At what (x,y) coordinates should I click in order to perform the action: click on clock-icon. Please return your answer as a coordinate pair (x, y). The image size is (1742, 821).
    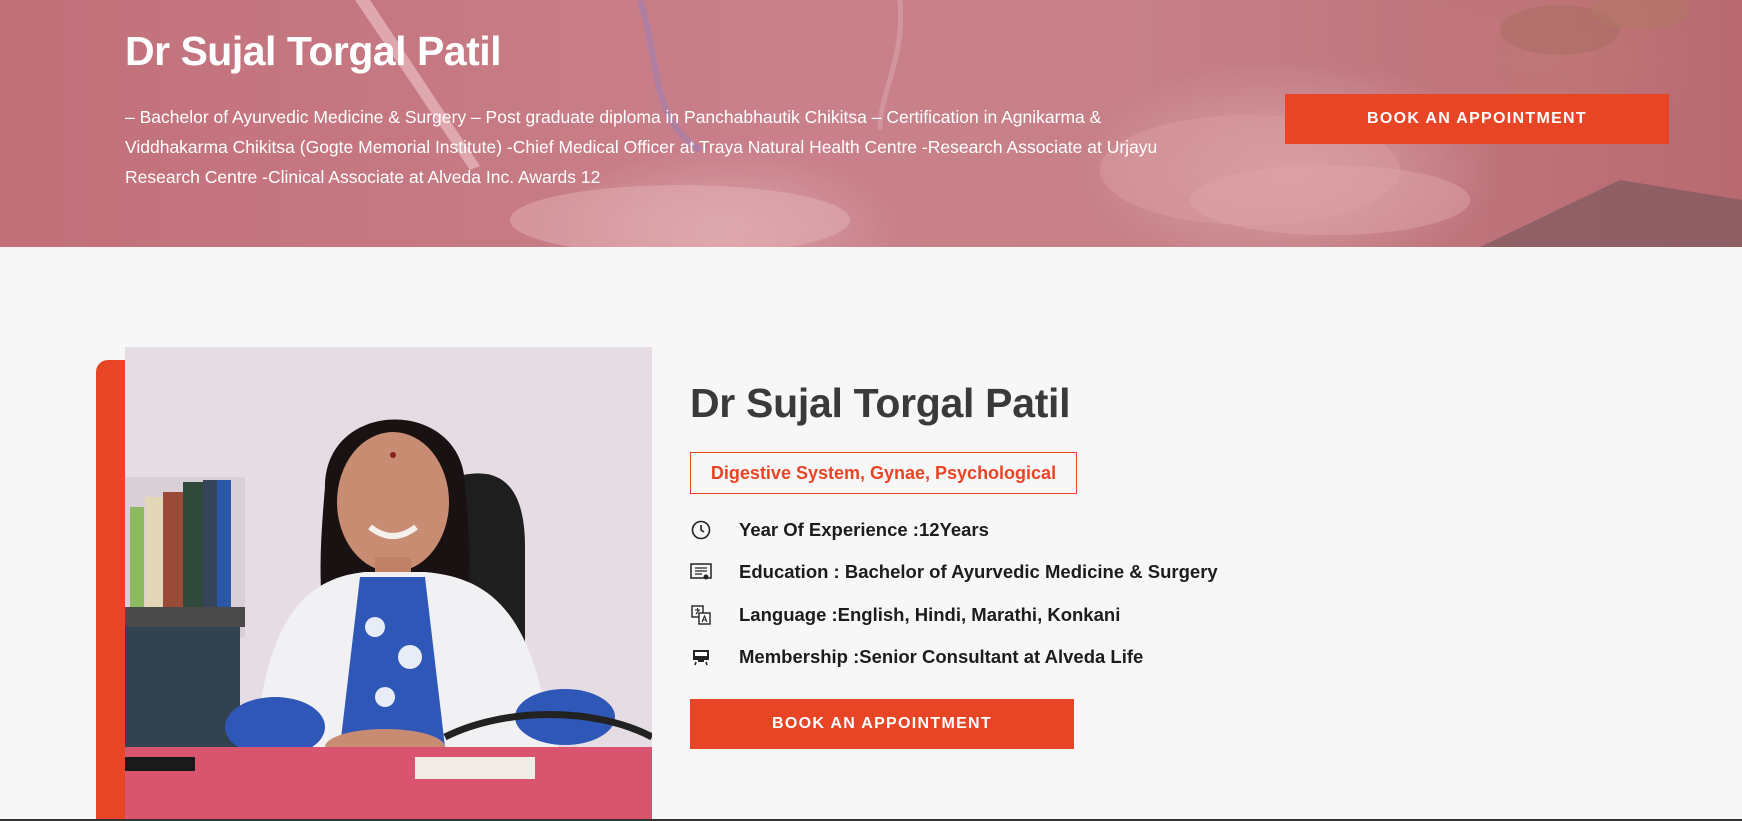
    Looking at the image, I should click on (701, 530).